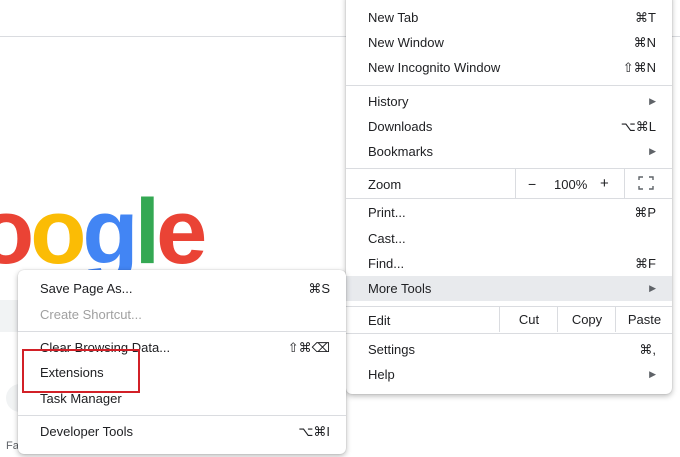 The image size is (680, 457). What do you see at coordinates (509, 17) in the screenshot?
I see `menu-item-new-tab: New Tab ⌘T` at bounding box center [509, 17].